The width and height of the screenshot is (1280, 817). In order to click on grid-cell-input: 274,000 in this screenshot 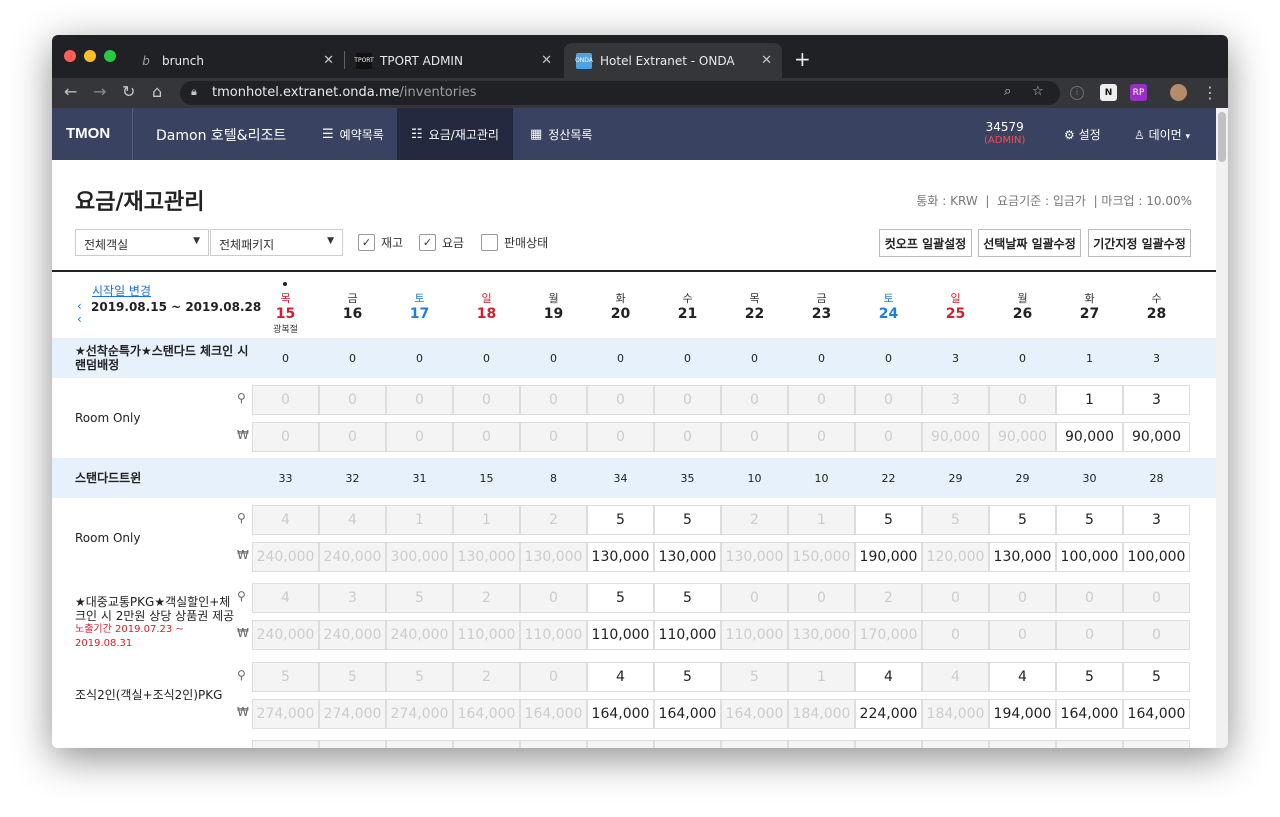, I will do `click(352, 714)`.